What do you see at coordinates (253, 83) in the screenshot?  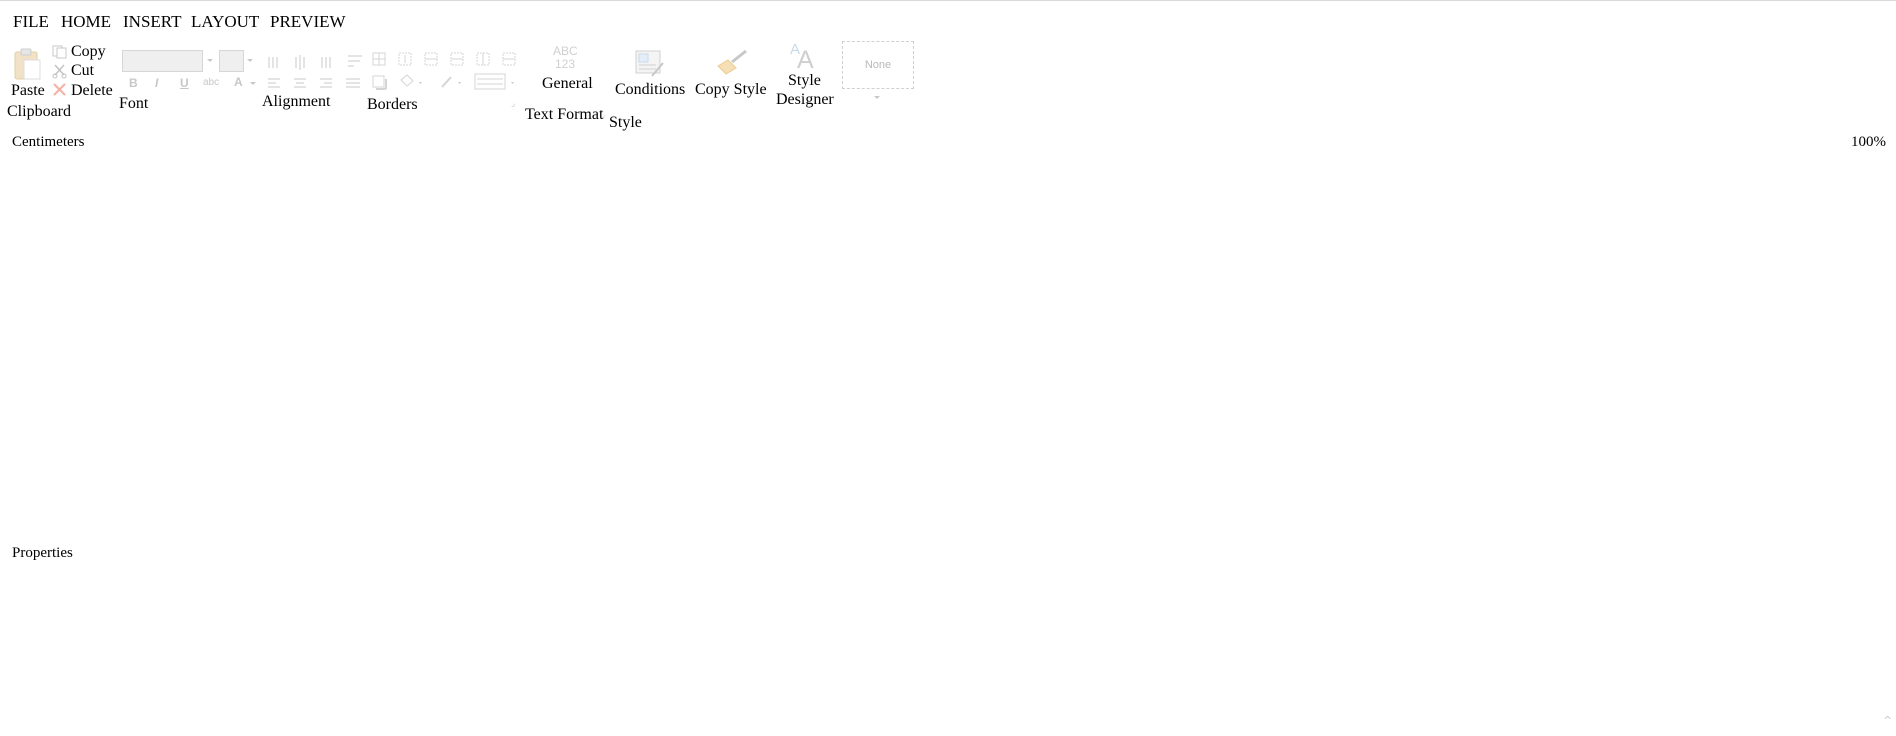 I see `font-color-dropdown-icon` at bounding box center [253, 83].